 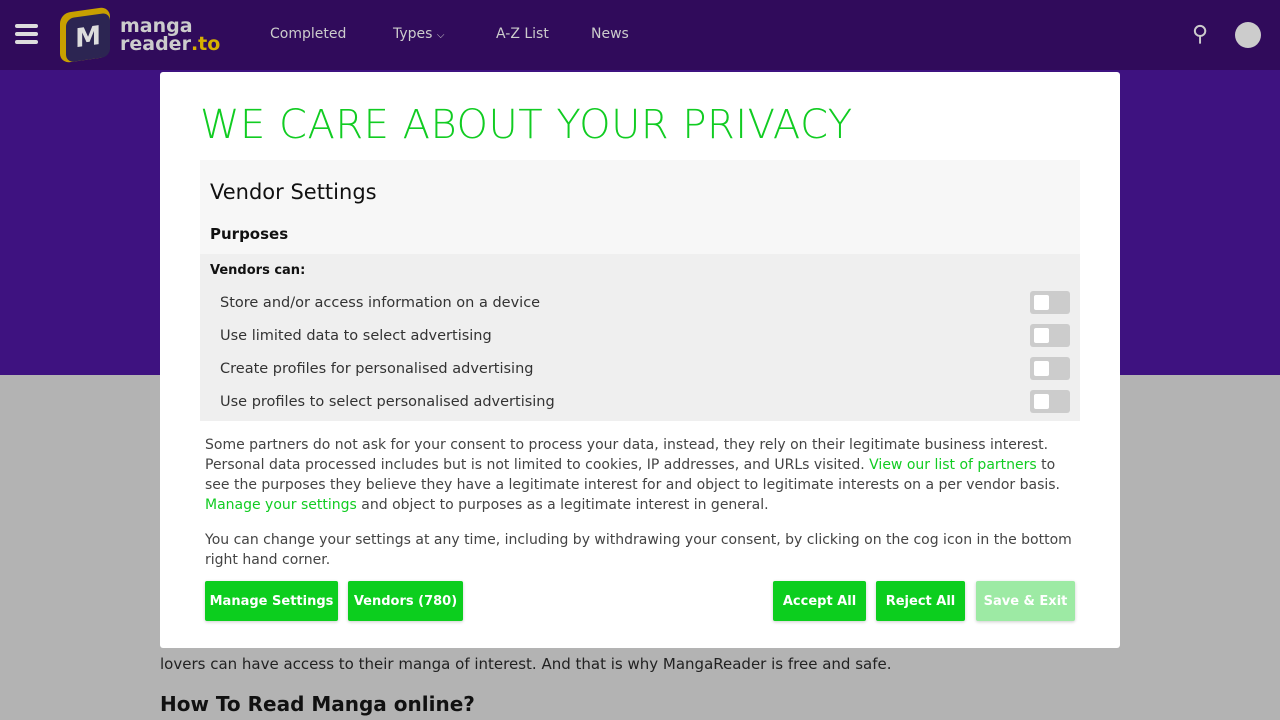 I want to click on partners-link: View our list of partners, so click(x=953, y=465).